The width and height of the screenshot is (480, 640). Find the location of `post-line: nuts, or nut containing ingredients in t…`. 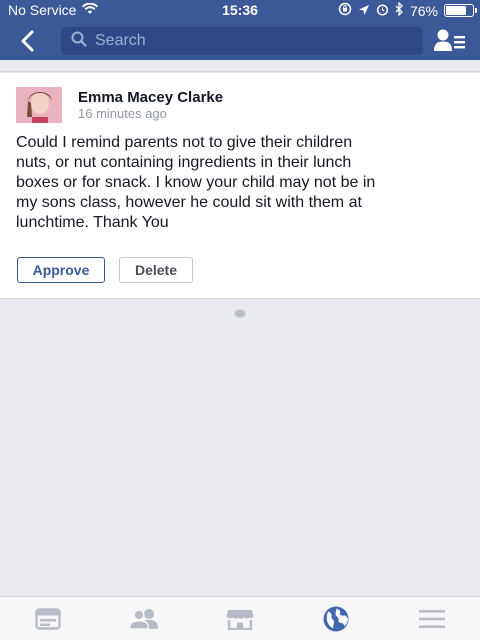

post-line: nuts, or nut containing ingredients in t… is located at coordinates (184, 162).